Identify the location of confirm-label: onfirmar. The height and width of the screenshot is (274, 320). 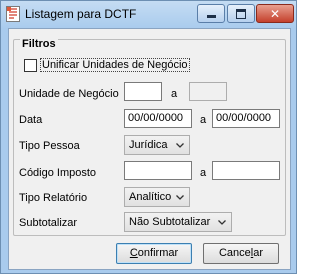
(158, 253).